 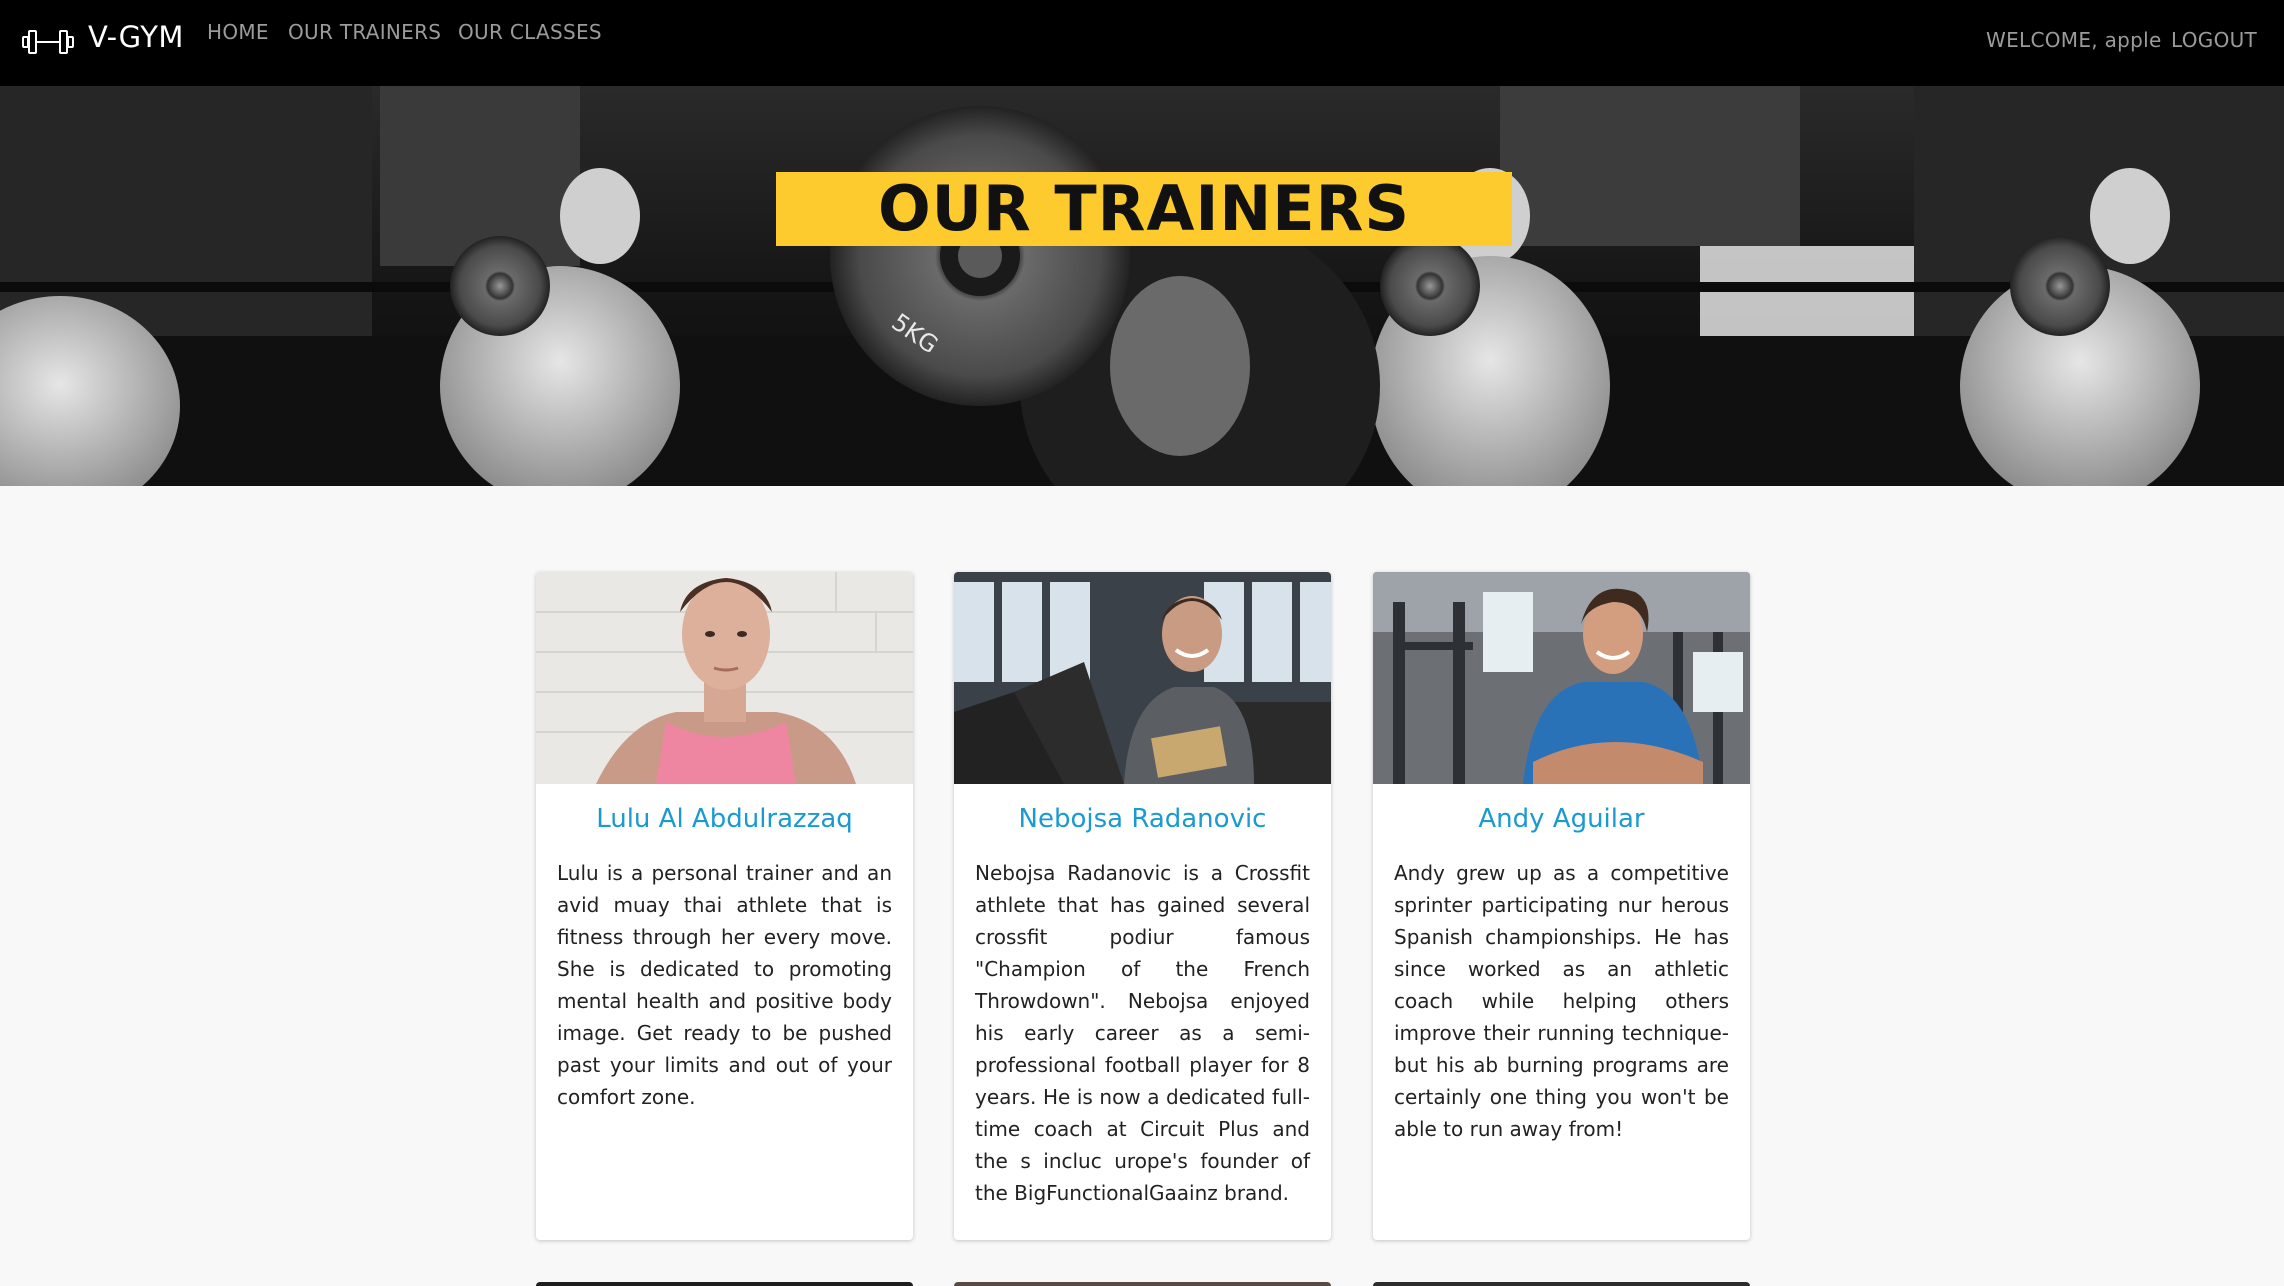 I want to click on nav-home-link: HOME, so click(x=238, y=32).